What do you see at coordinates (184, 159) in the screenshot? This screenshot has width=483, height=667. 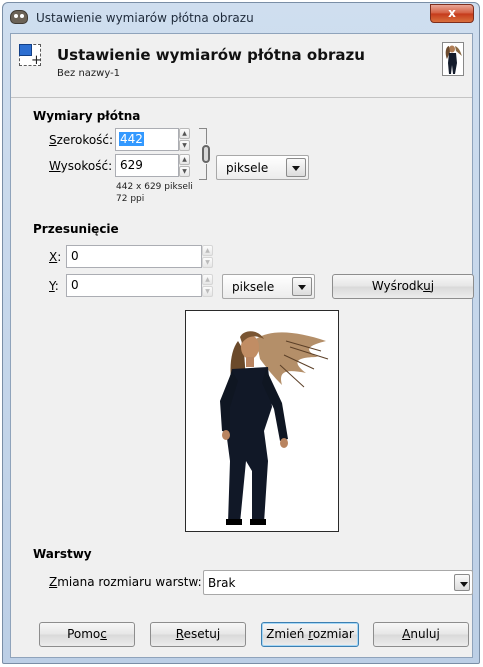 I see `height-up-arrow-icon: ▲` at bounding box center [184, 159].